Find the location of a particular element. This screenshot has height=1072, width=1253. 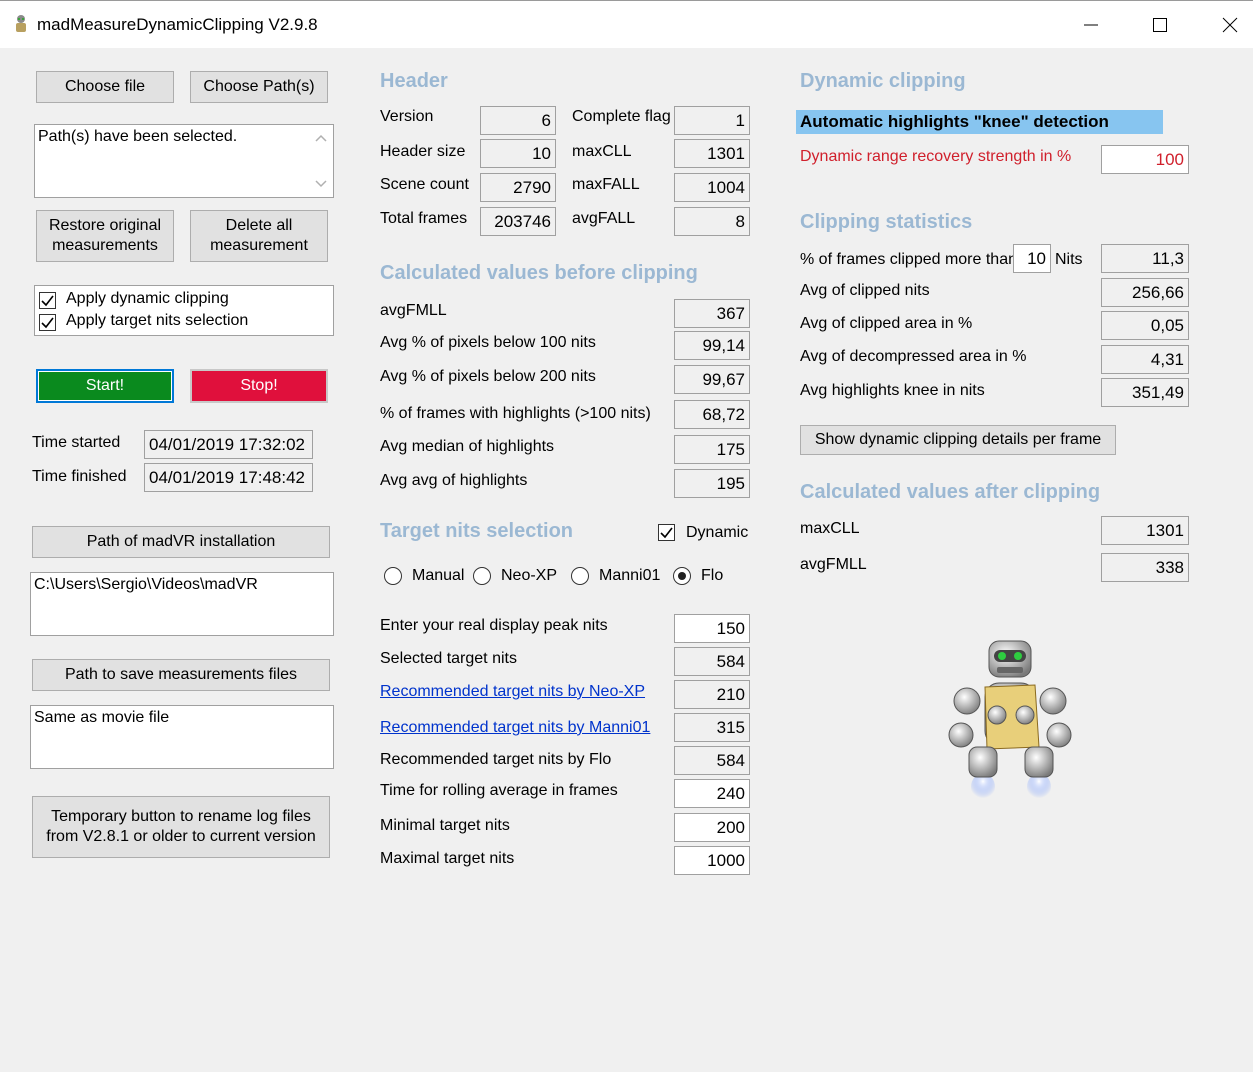

avg-highlights-knee-field: 351,49 is located at coordinates (1145, 392).